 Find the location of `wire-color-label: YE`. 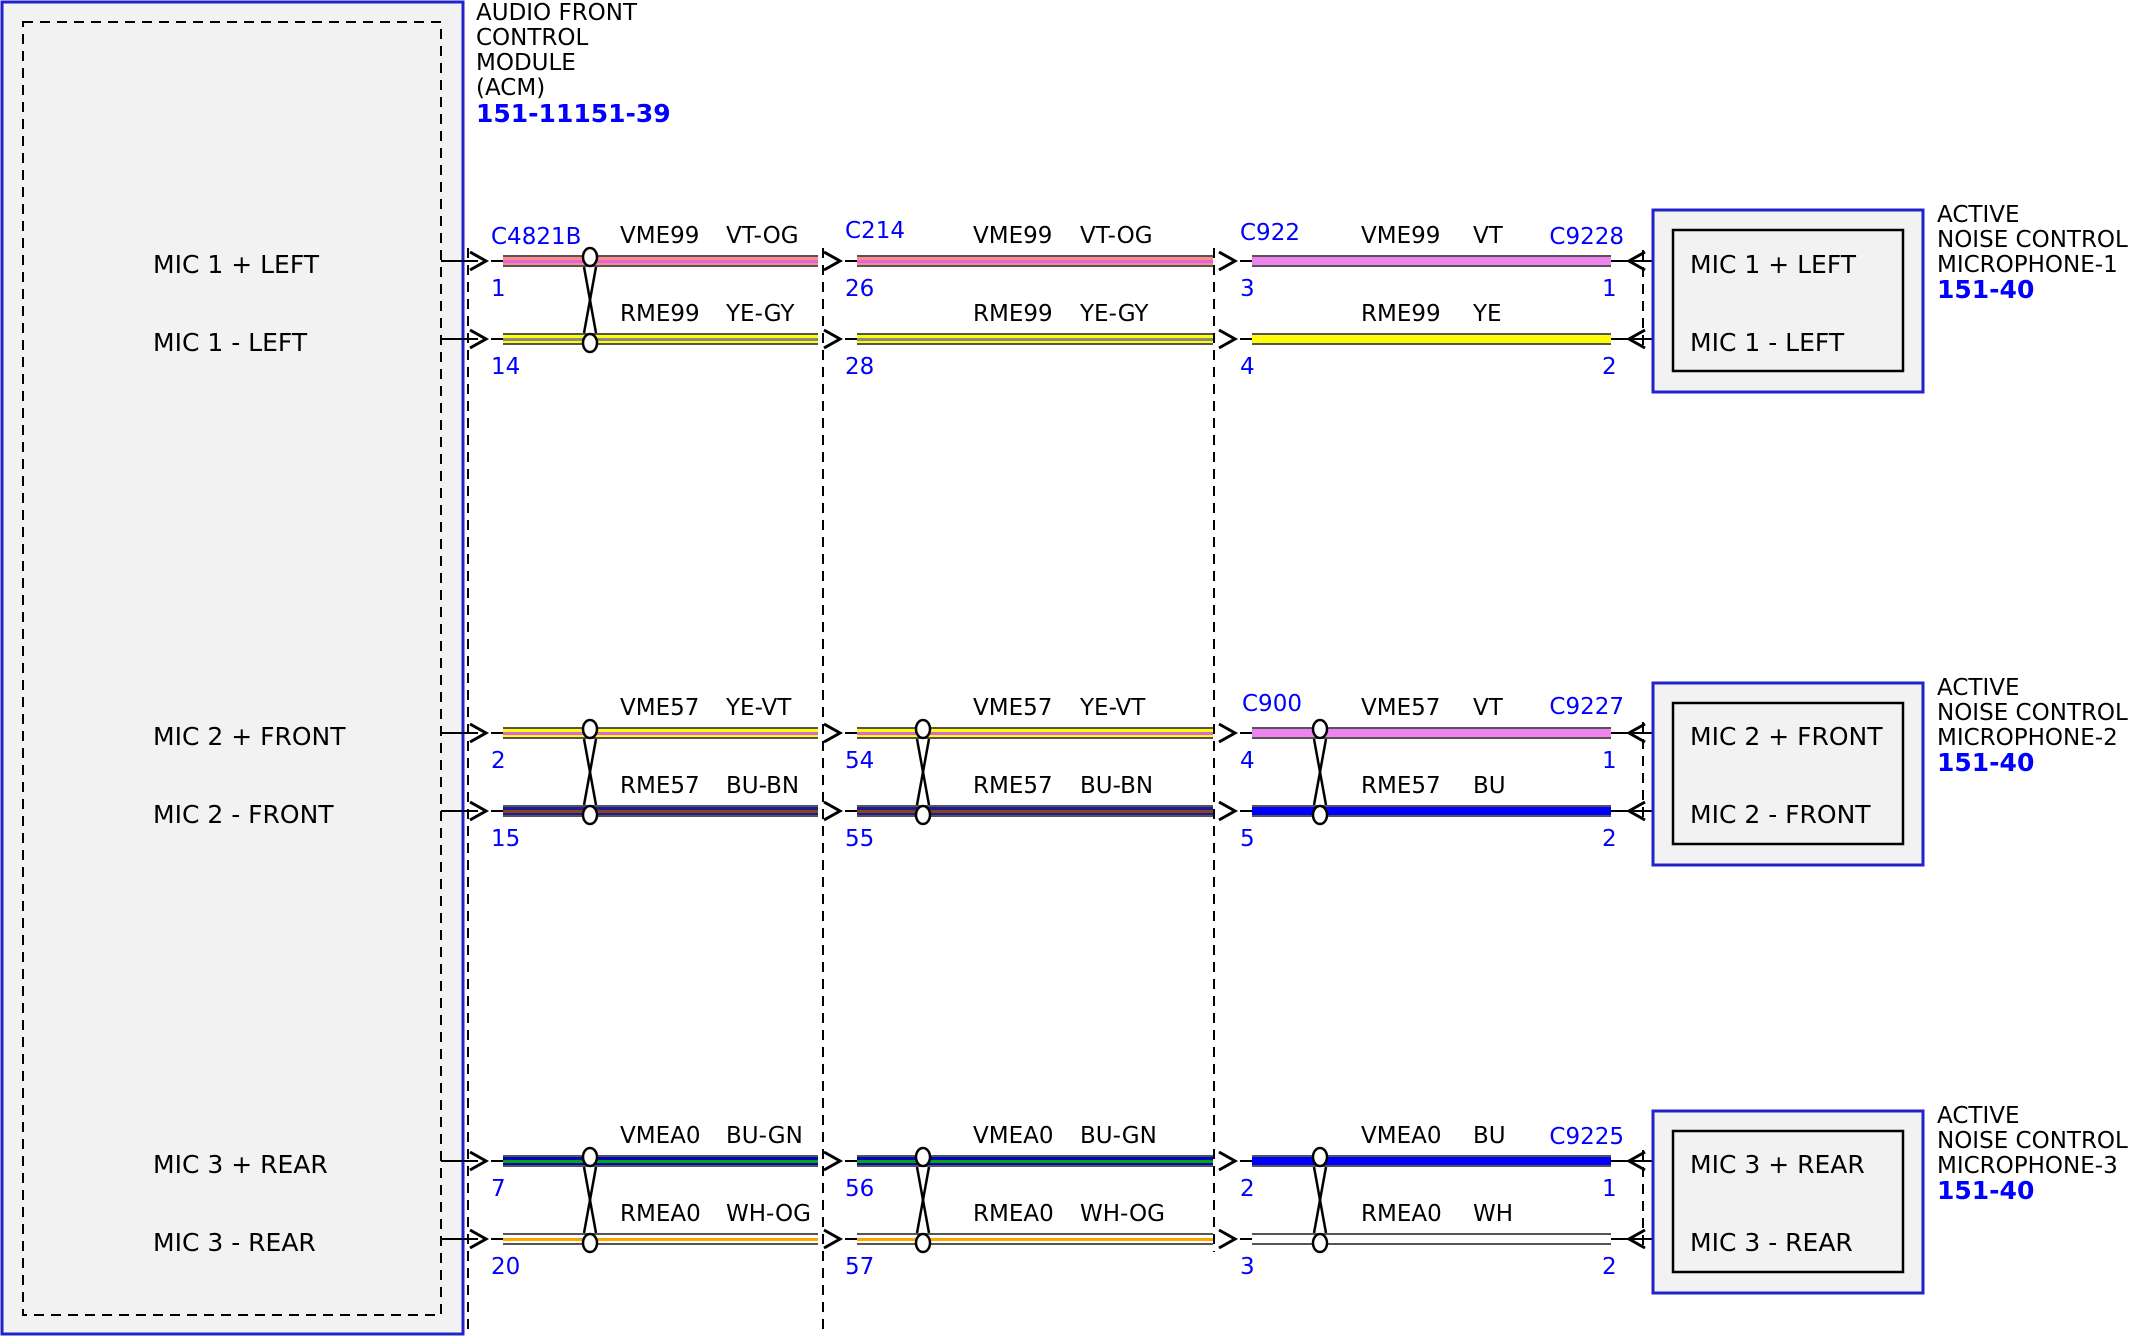

wire-color-label: YE is located at coordinates (1487, 314).